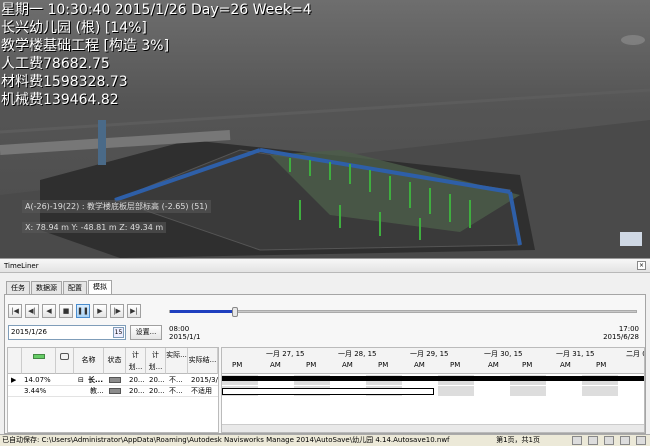 This screenshot has height=446, width=650. I want to click on tab-tasks: 任务, so click(18, 287).